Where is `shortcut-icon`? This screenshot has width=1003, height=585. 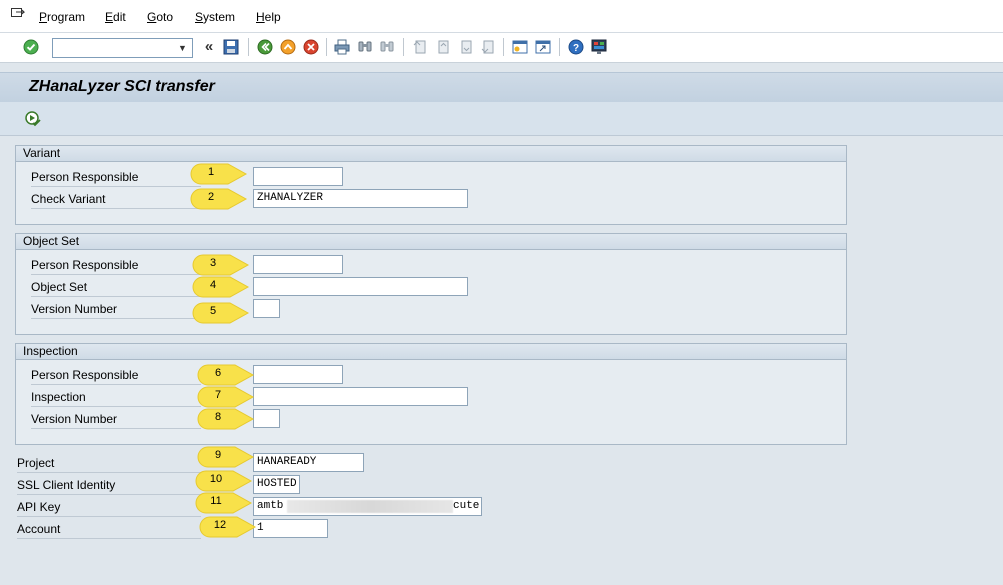 shortcut-icon is located at coordinates (543, 47).